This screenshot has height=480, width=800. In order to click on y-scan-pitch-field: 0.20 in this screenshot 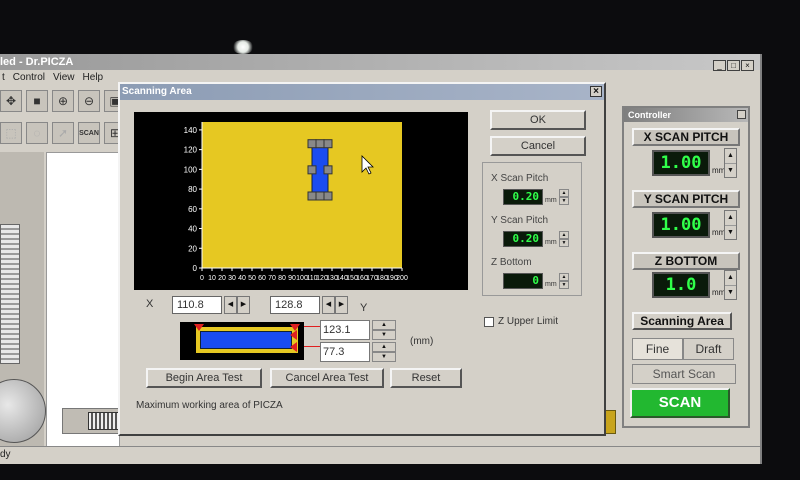, I will do `click(523, 239)`.